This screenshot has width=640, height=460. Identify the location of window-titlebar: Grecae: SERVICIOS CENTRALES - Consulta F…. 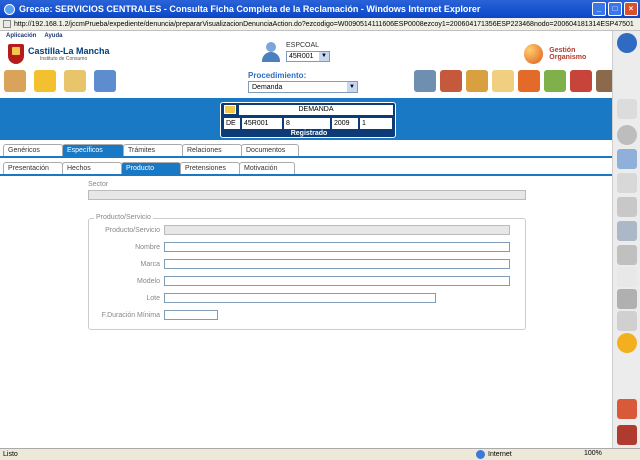
(320, 9).